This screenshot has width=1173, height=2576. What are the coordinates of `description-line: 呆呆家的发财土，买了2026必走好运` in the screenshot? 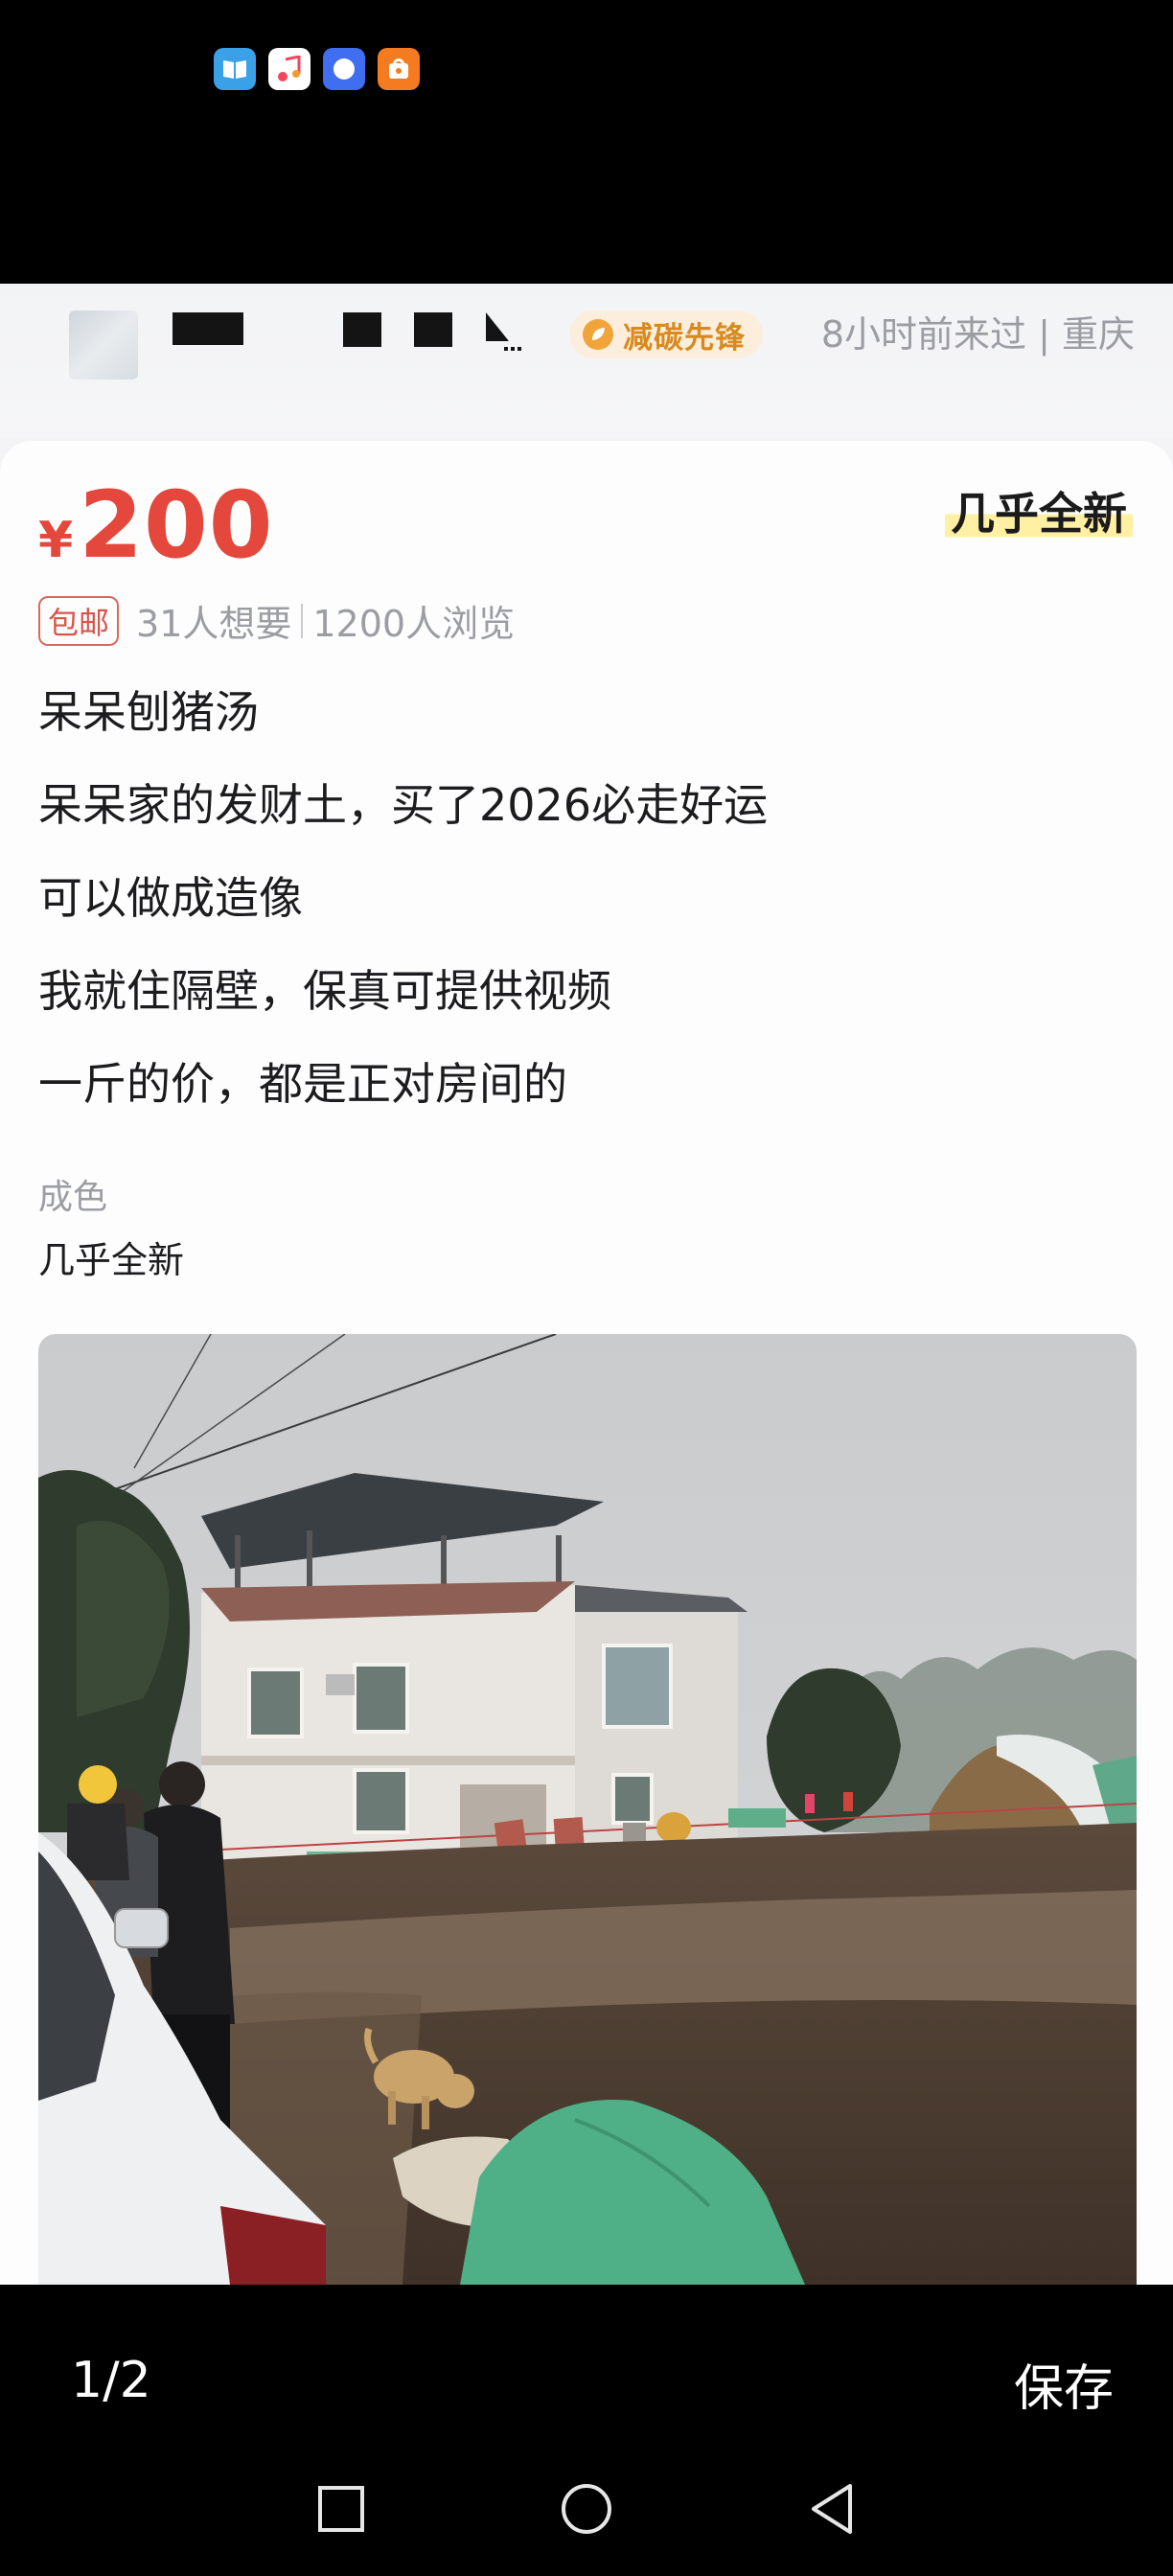 It's located at (403, 805).